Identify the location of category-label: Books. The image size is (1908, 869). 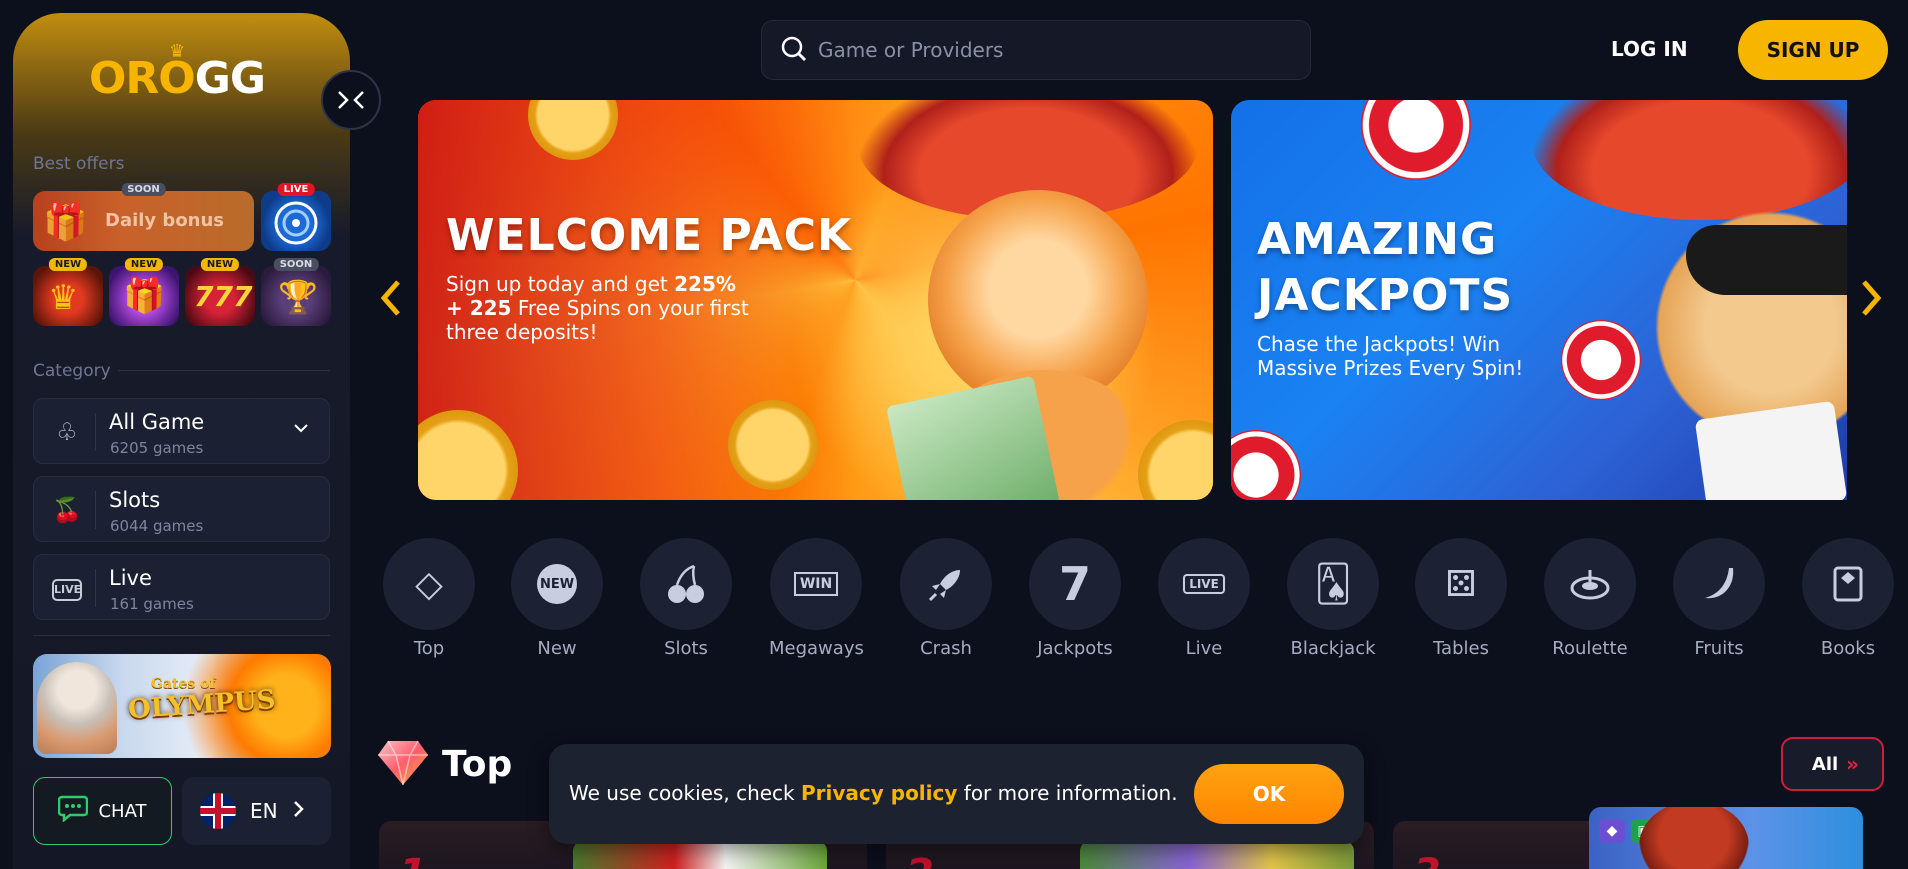
(1848, 648).